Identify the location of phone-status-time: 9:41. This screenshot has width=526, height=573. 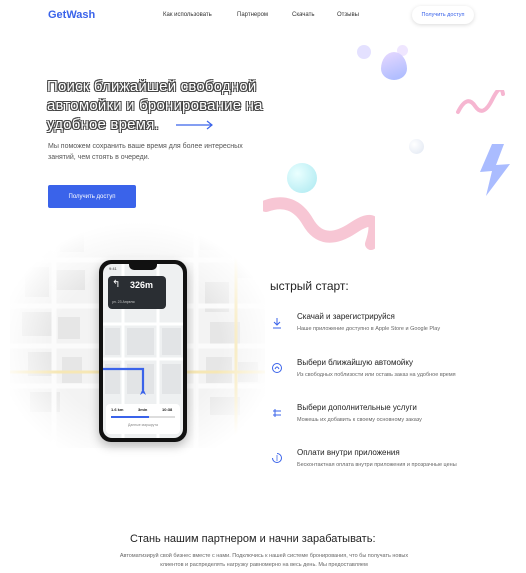
(113, 268).